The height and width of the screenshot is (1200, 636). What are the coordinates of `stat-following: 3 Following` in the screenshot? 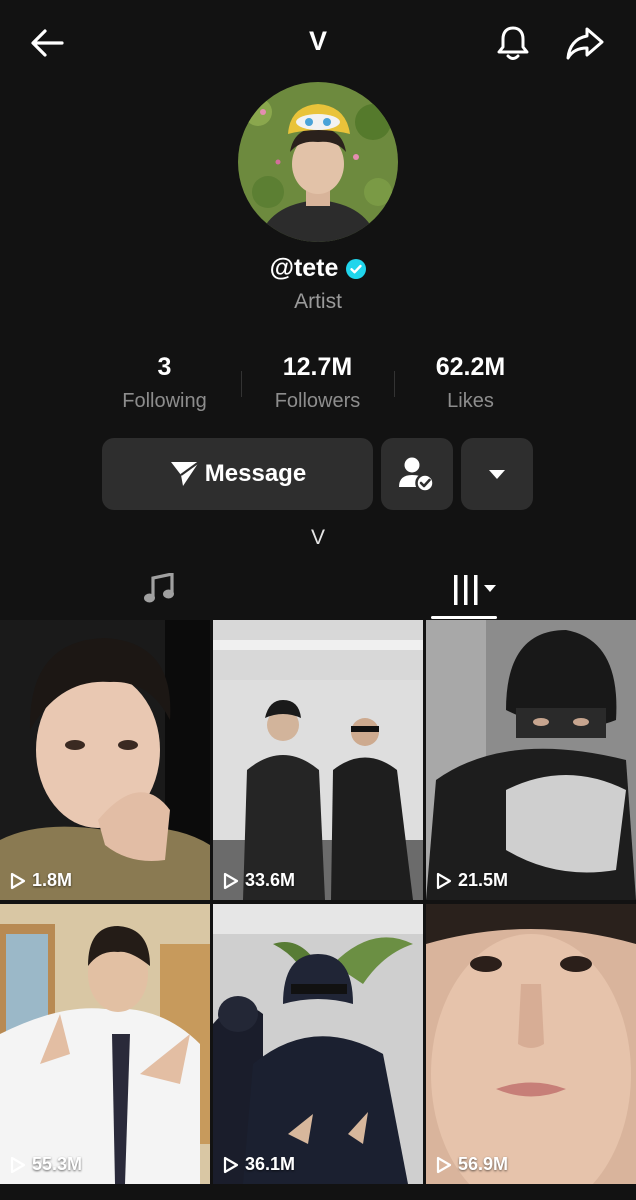 It's located at (164, 383).